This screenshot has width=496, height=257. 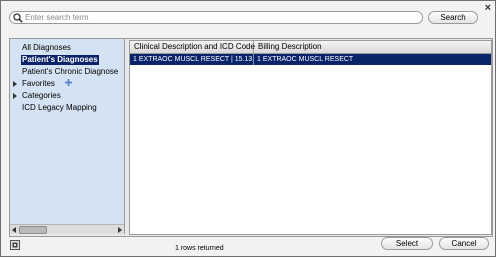 I want to click on scroll-left-icon, so click(x=14, y=230).